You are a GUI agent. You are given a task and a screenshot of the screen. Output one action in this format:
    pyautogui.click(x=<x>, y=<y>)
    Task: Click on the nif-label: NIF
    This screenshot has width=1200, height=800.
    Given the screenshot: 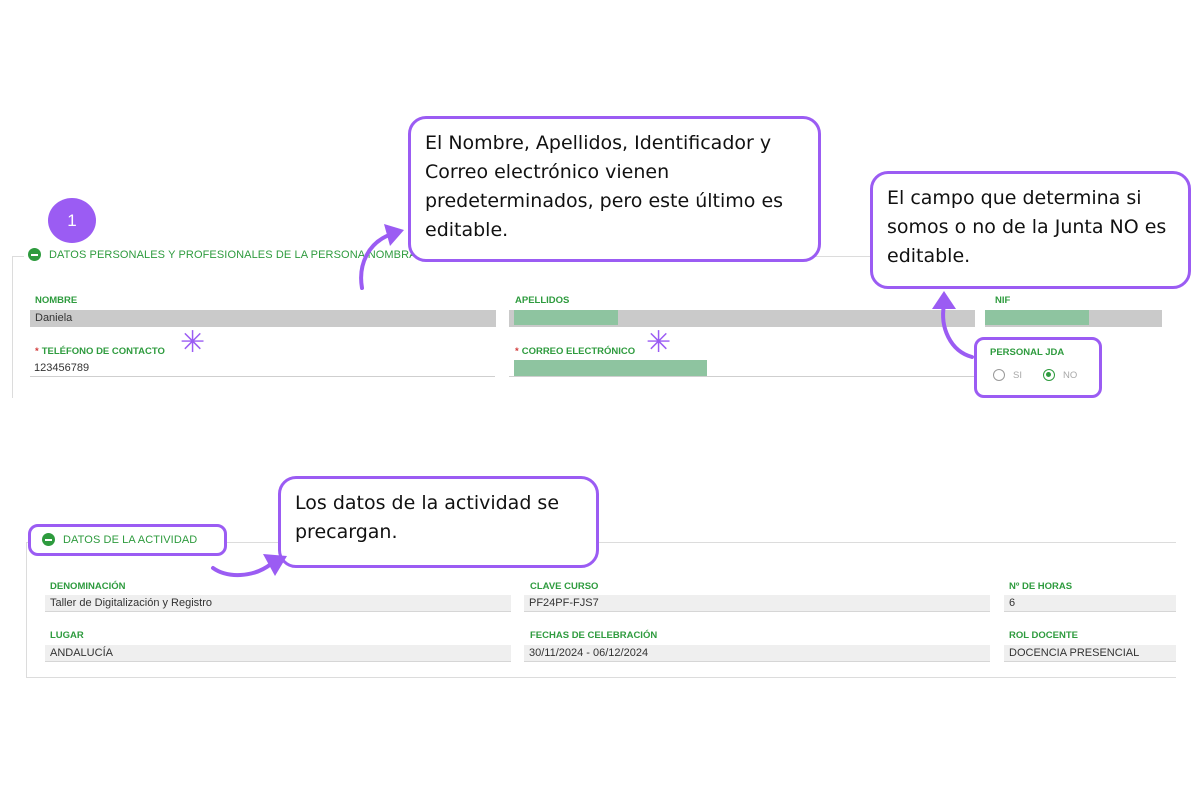 What is the action you would take?
    pyautogui.click(x=1003, y=300)
    